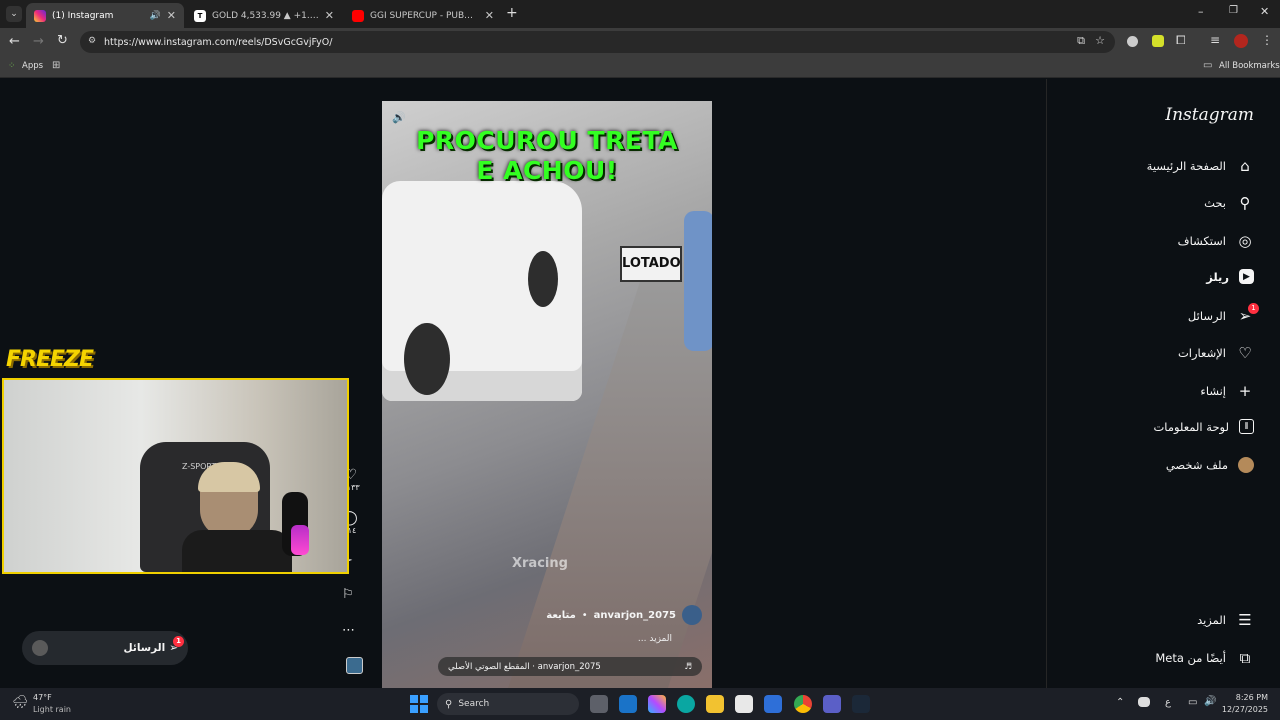  What do you see at coordinates (474, 704) in the screenshot?
I see `search-label: Search` at bounding box center [474, 704].